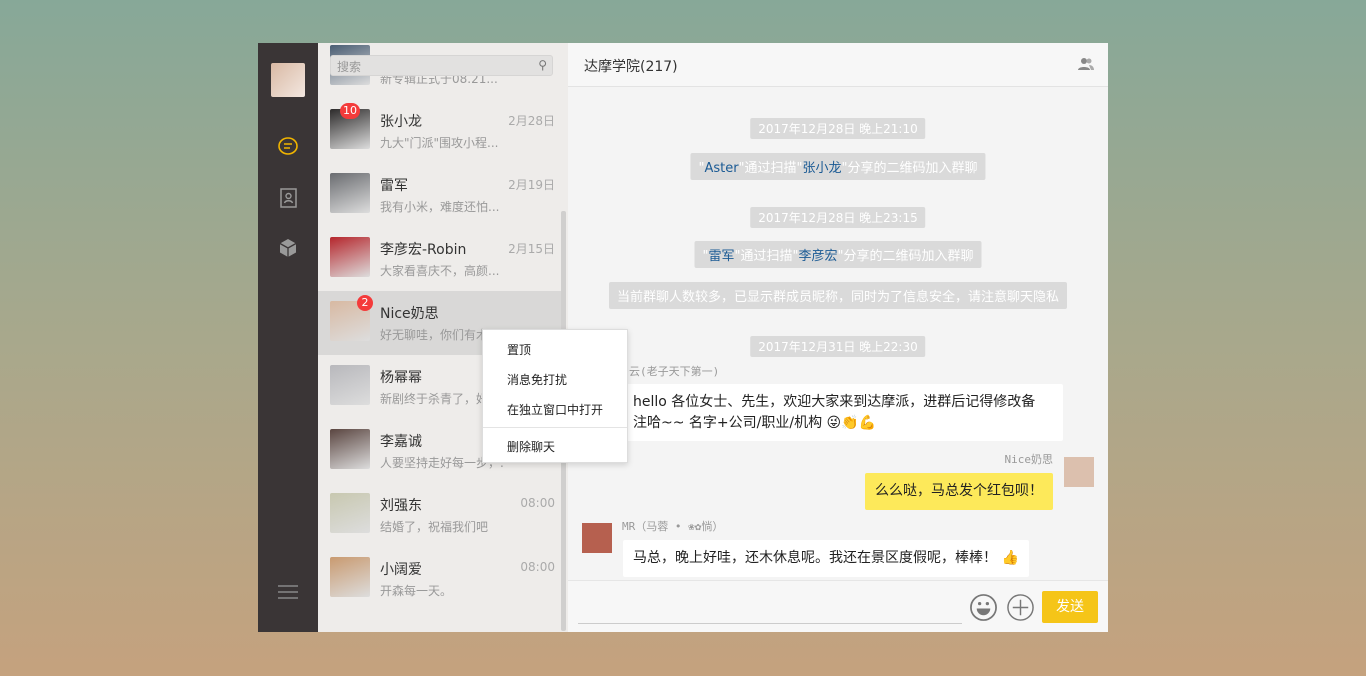  I want to click on chat-time: 2月19日, so click(531, 185).